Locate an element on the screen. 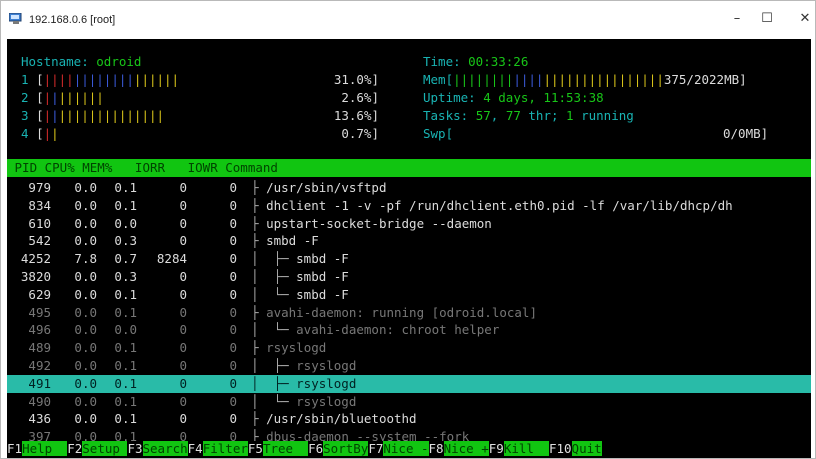 The width and height of the screenshot is (816, 459). fkey-label: SortBy is located at coordinates (346, 448).